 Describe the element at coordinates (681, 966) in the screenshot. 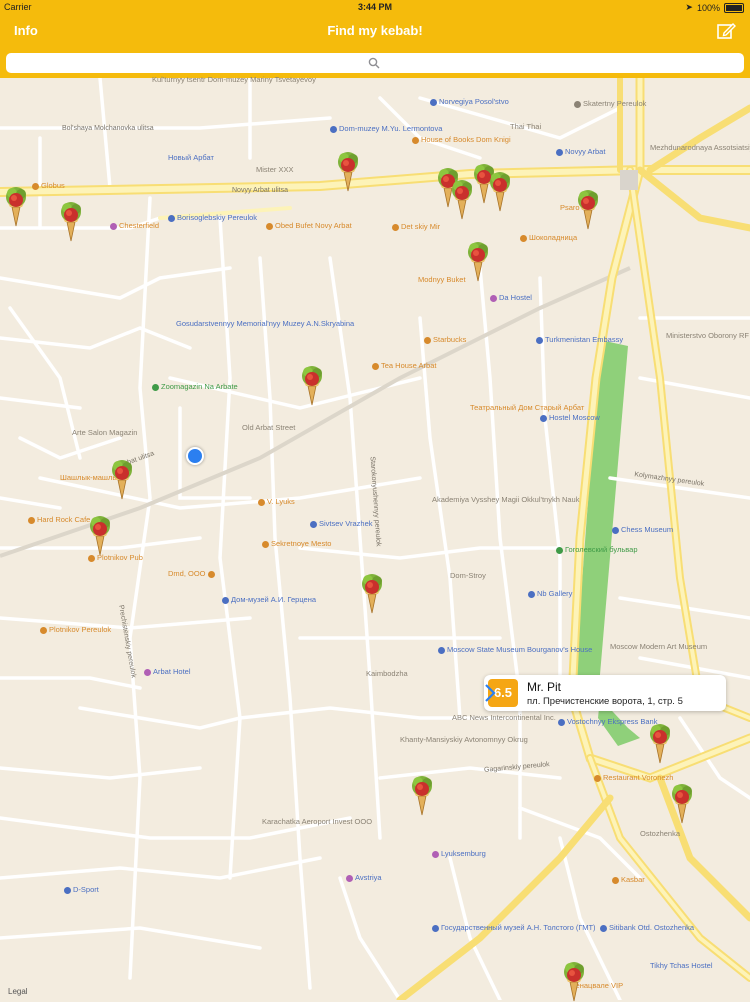

I see `poi-label: Tikhy Tchas Hostel` at that location.